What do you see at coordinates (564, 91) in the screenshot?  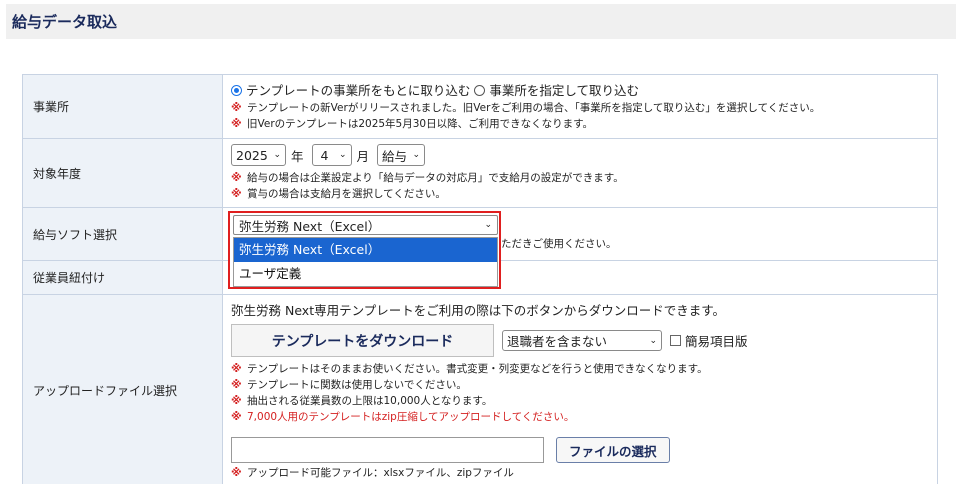 I see `radio-specify-office-label: 事業所を指定して取り込む` at bounding box center [564, 91].